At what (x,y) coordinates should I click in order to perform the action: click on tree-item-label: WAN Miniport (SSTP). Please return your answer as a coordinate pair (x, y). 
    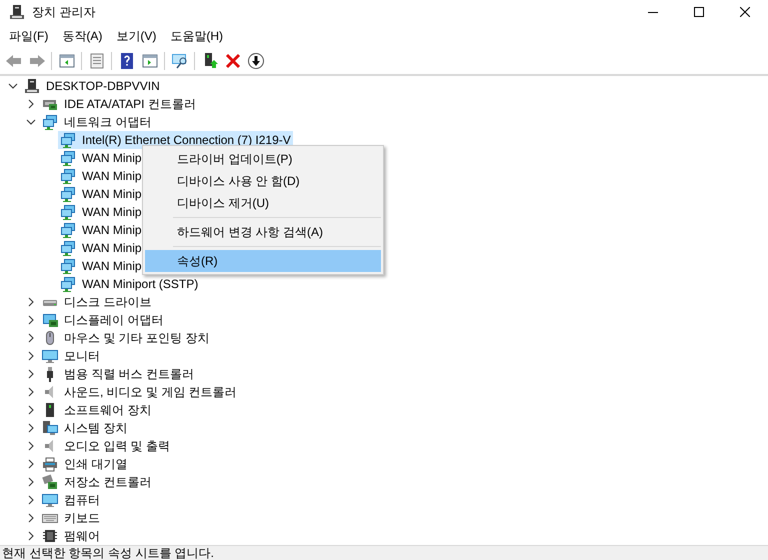
    Looking at the image, I should click on (140, 284).